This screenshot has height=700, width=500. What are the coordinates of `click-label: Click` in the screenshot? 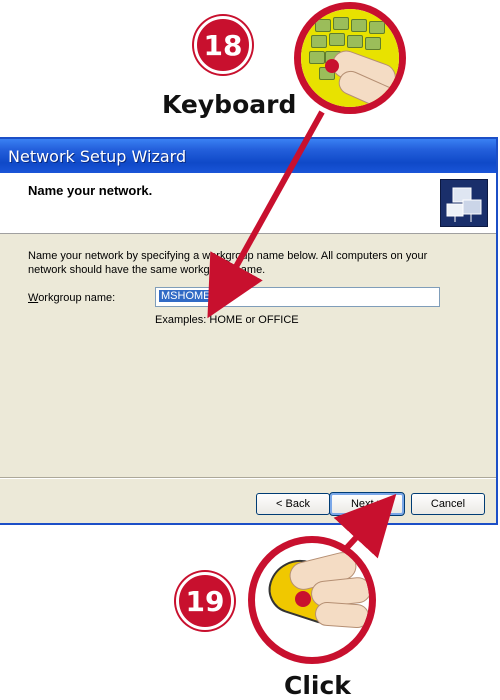 It's located at (317, 685).